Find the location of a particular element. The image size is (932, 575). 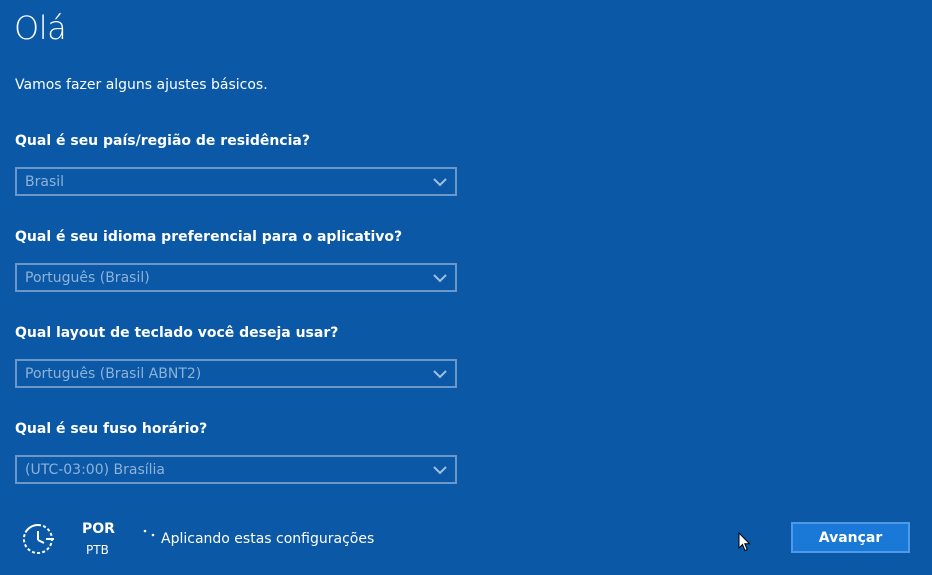

input-language-variant: PTB is located at coordinates (97, 550).